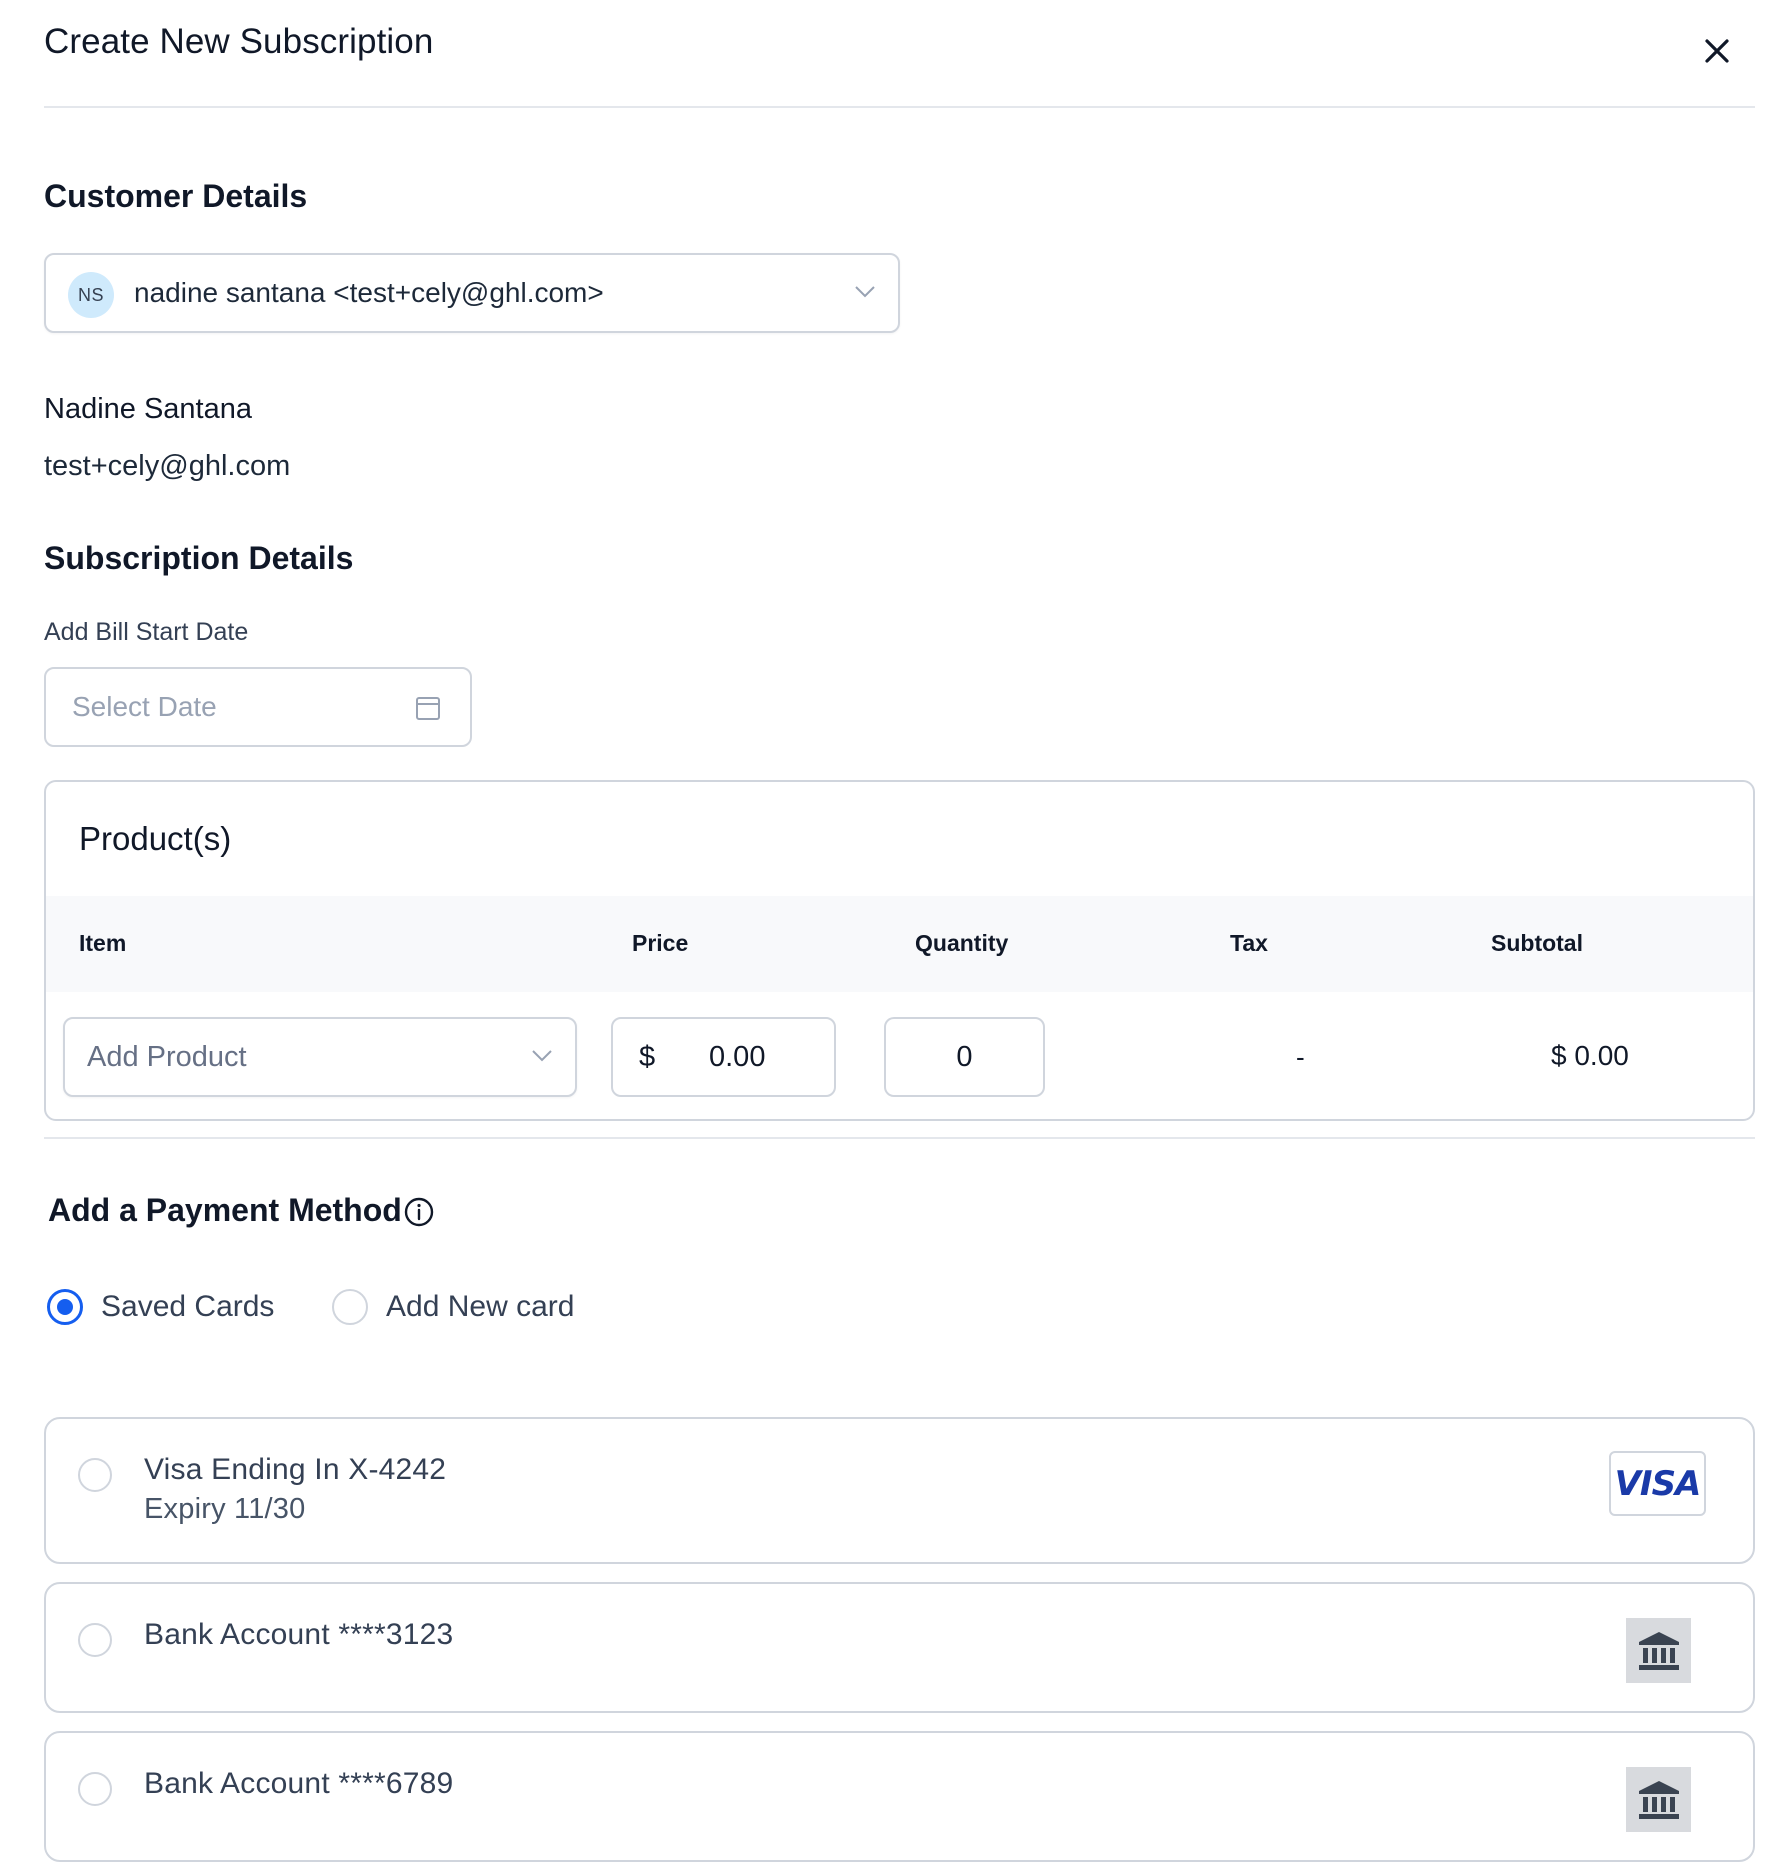 The image size is (1786, 1864). Describe the element at coordinates (239, 41) in the screenshot. I see `modal-title: Create New Subscription` at that location.